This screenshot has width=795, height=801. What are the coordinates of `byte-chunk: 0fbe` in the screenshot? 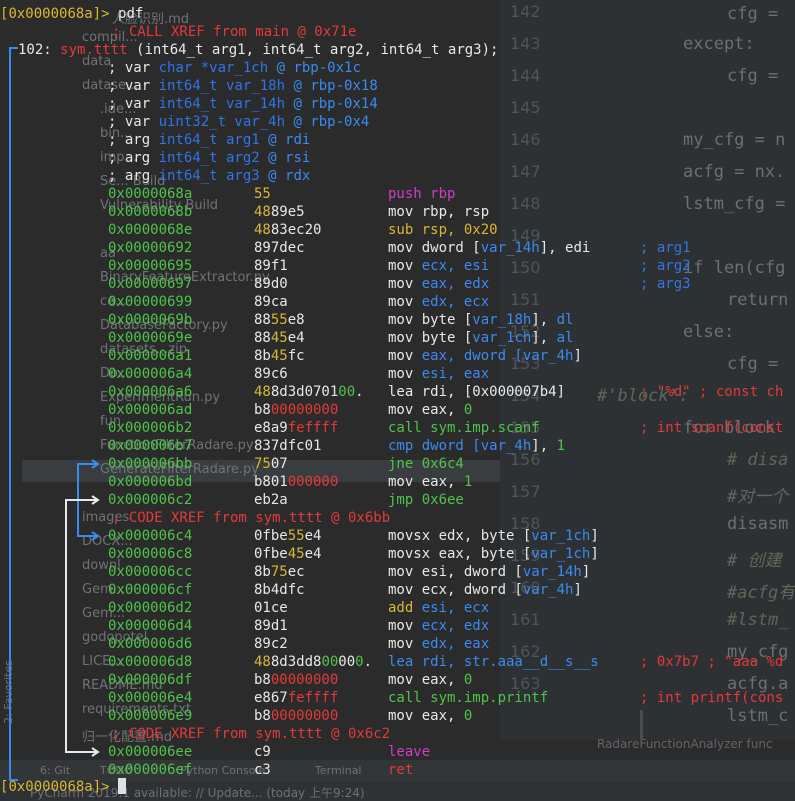 It's located at (271, 536).